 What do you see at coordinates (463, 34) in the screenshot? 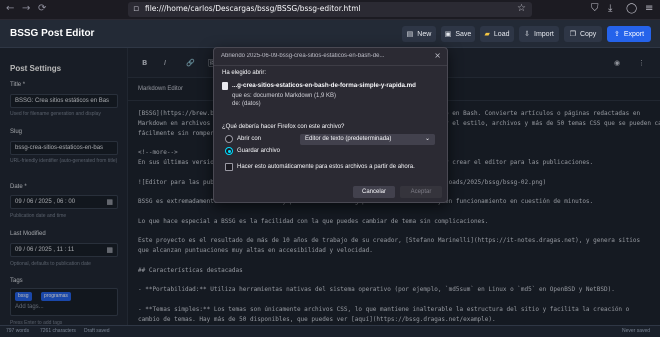
I see `save-button-label: Save` at bounding box center [463, 34].